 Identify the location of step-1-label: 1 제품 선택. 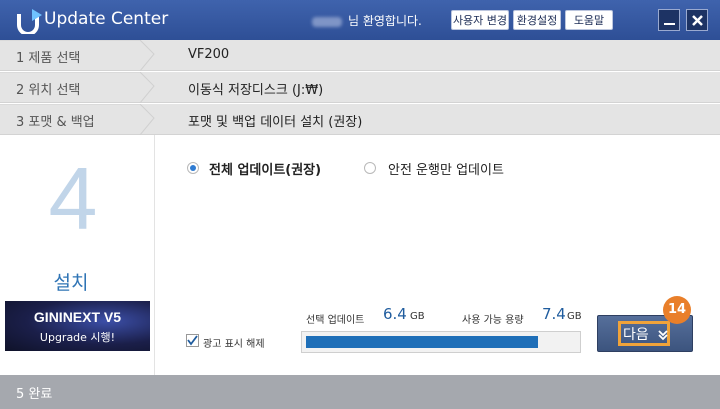
(48, 58).